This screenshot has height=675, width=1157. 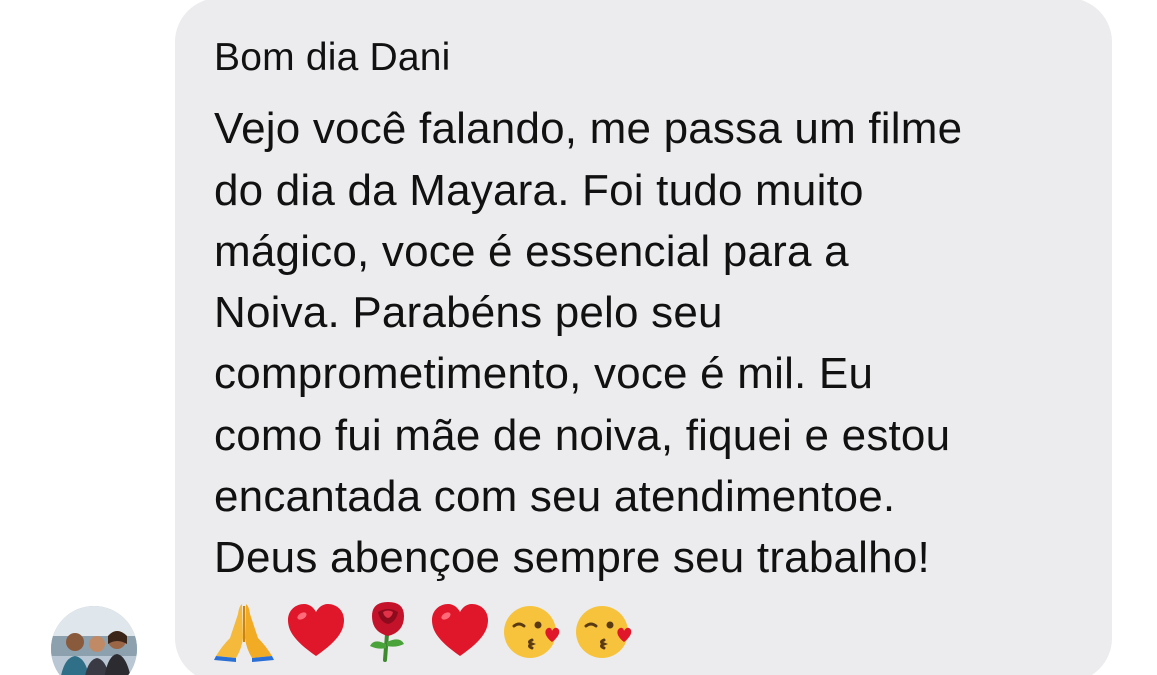 I want to click on sender-avatar, so click(x=94, y=640).